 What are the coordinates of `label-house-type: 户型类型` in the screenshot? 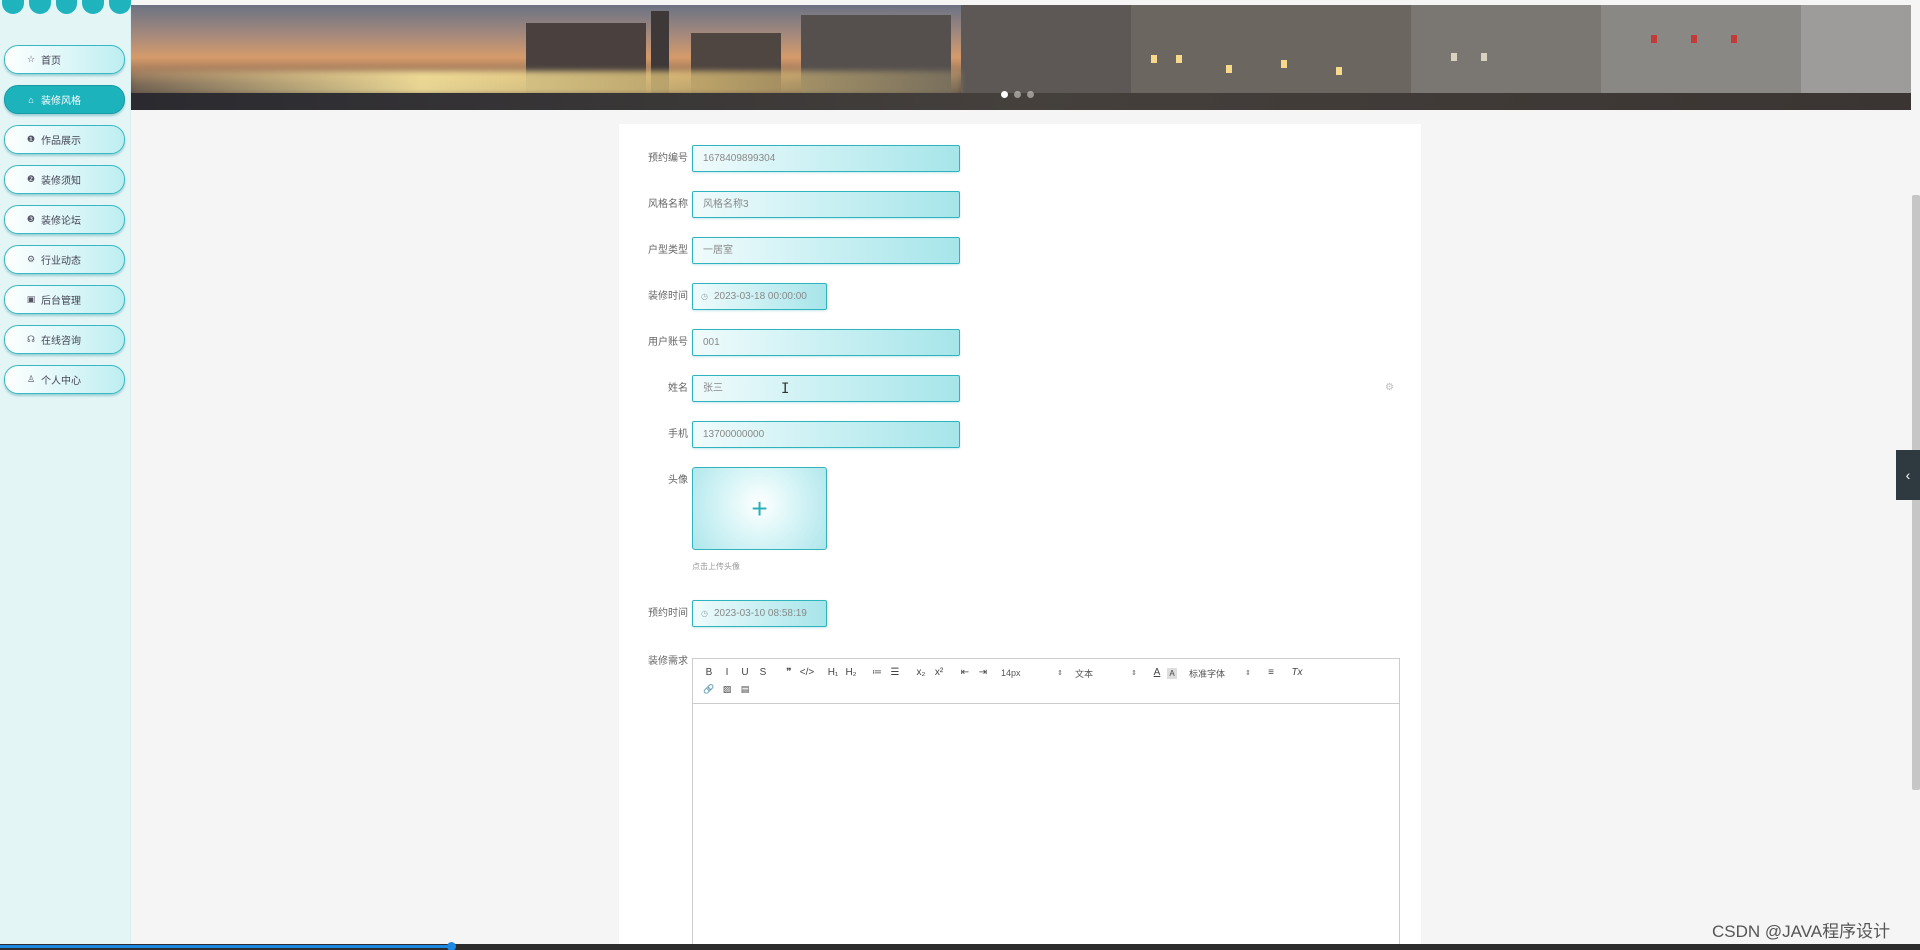 It's located at (668, 250).